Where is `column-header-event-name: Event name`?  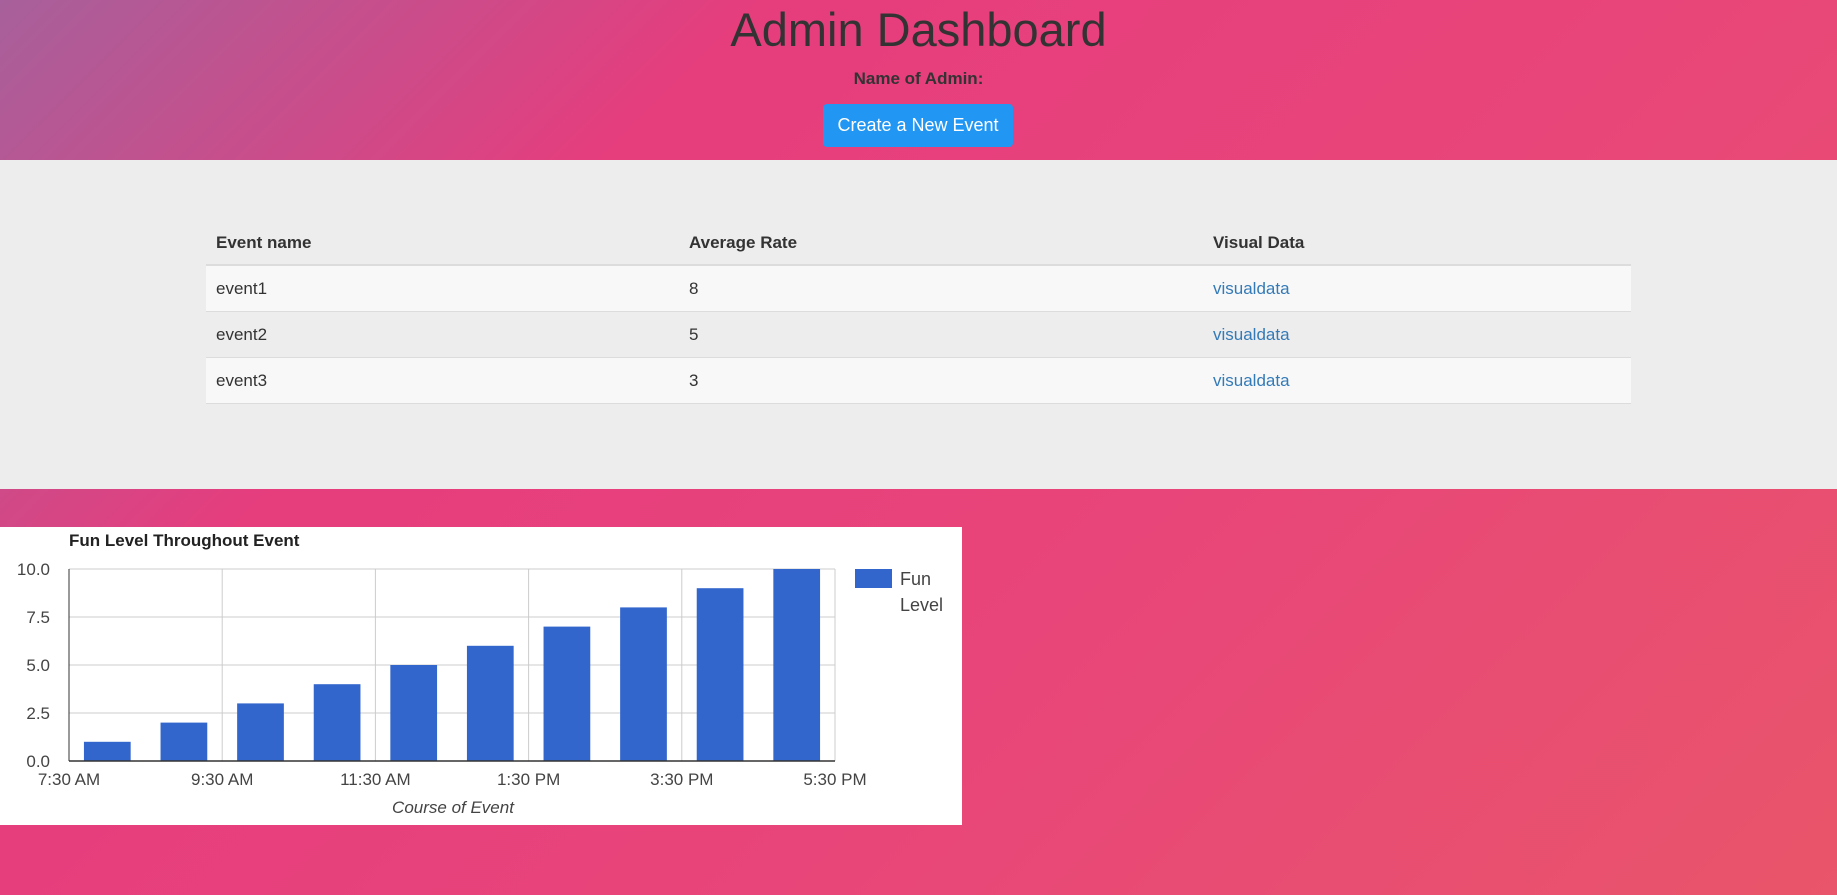
column-header-event-name: Event name is located at coordinates (442, 244).